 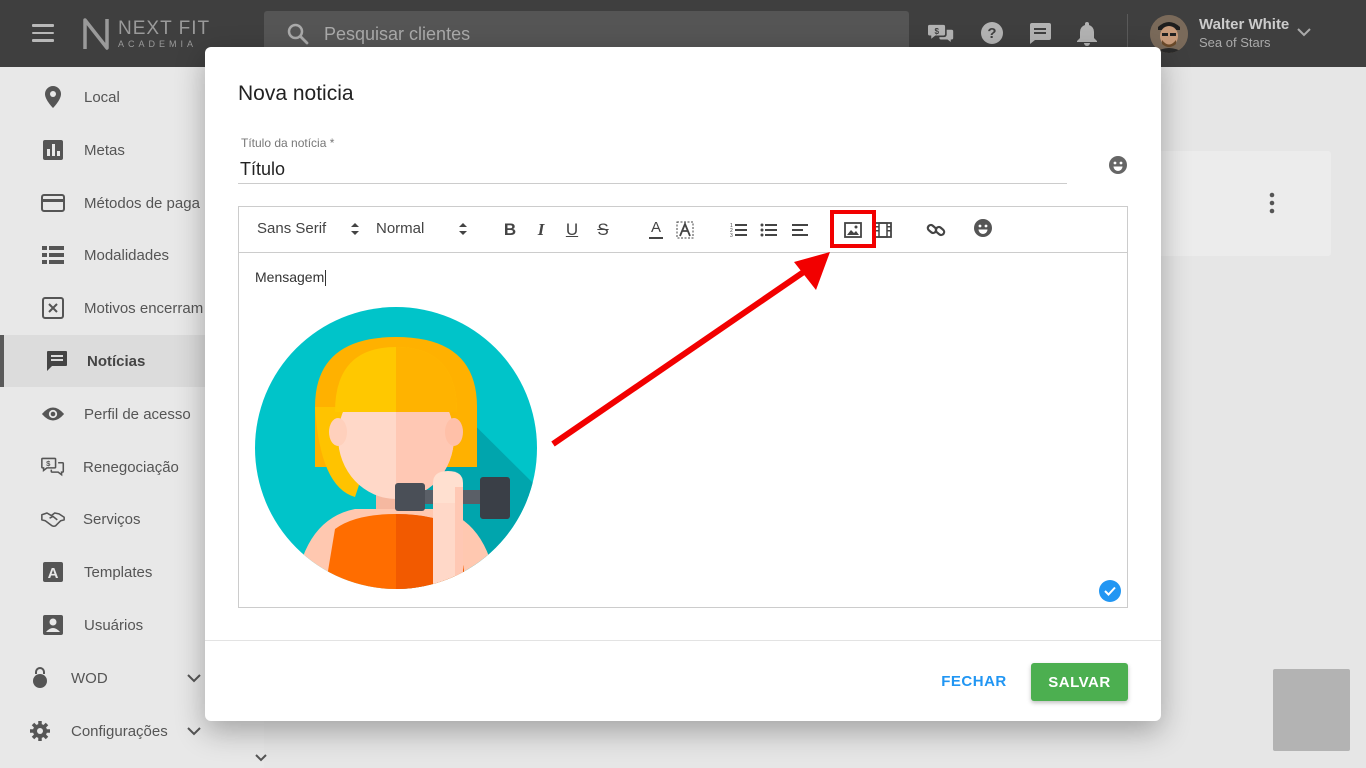 I want to click on background-card, so click(x=1231, y=203).